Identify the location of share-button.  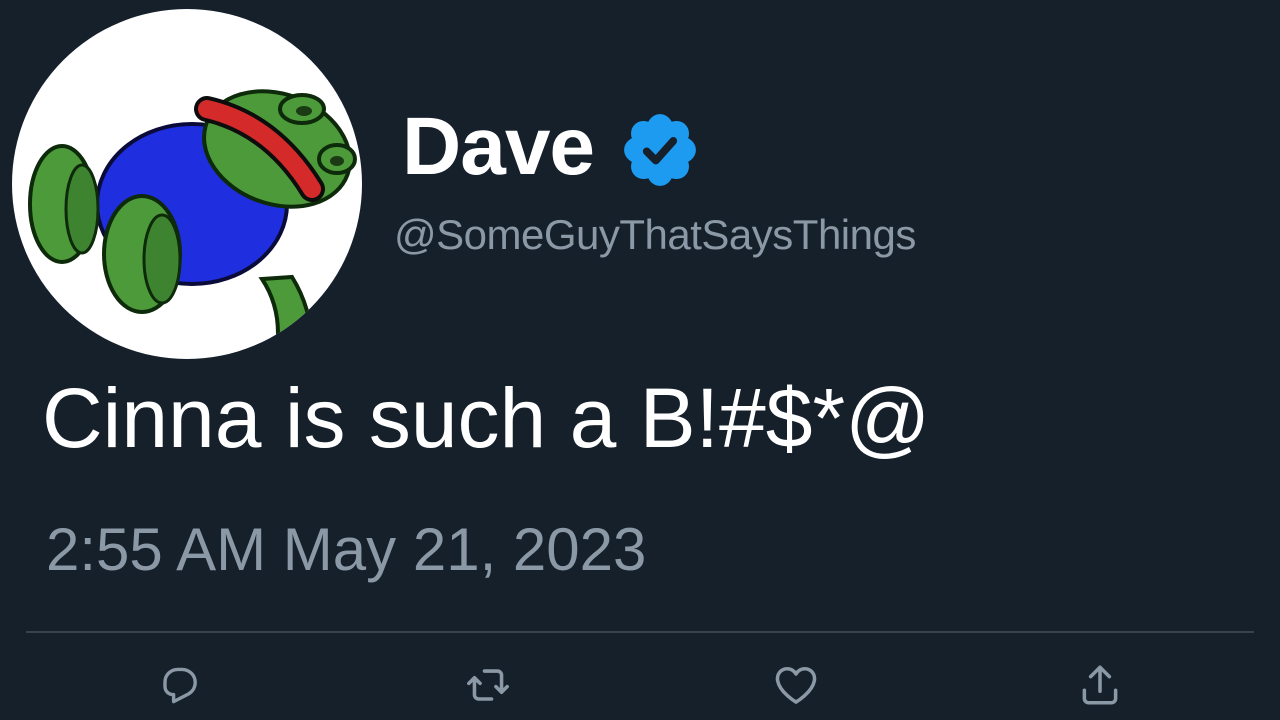
(1100, 685).